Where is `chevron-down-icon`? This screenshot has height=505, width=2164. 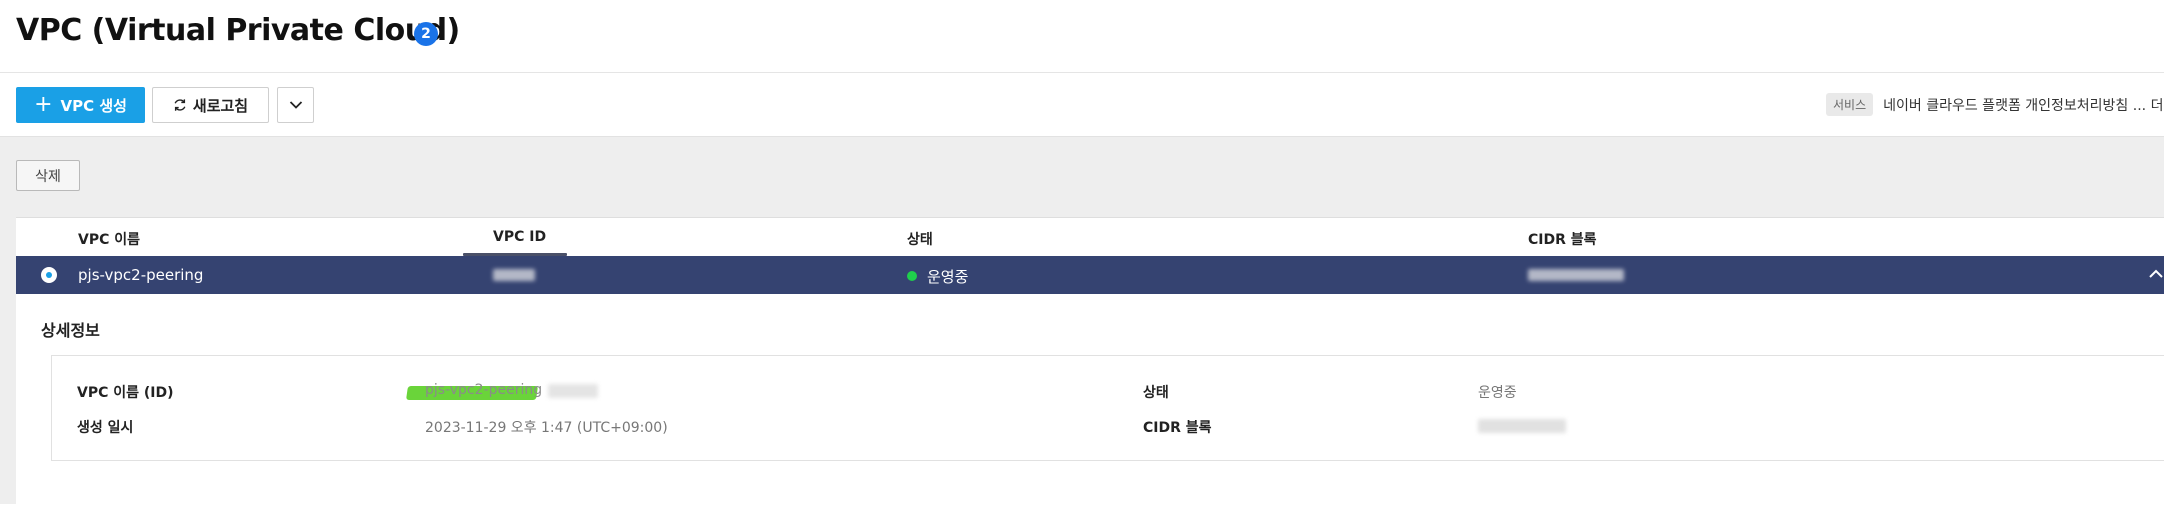
chevron-down-icon is located at coordinates (295, 105).